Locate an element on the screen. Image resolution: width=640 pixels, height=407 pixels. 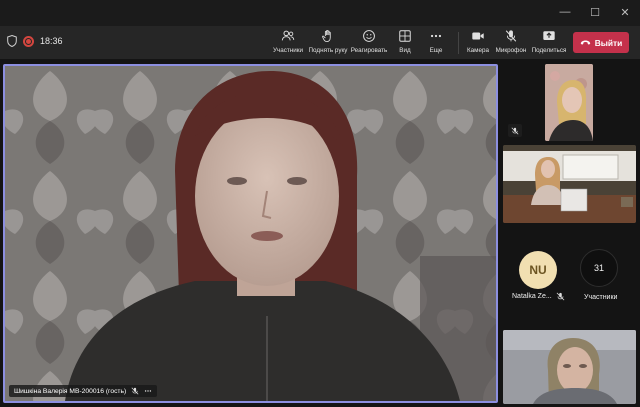
people-icon is located at coordinates (288, 35).